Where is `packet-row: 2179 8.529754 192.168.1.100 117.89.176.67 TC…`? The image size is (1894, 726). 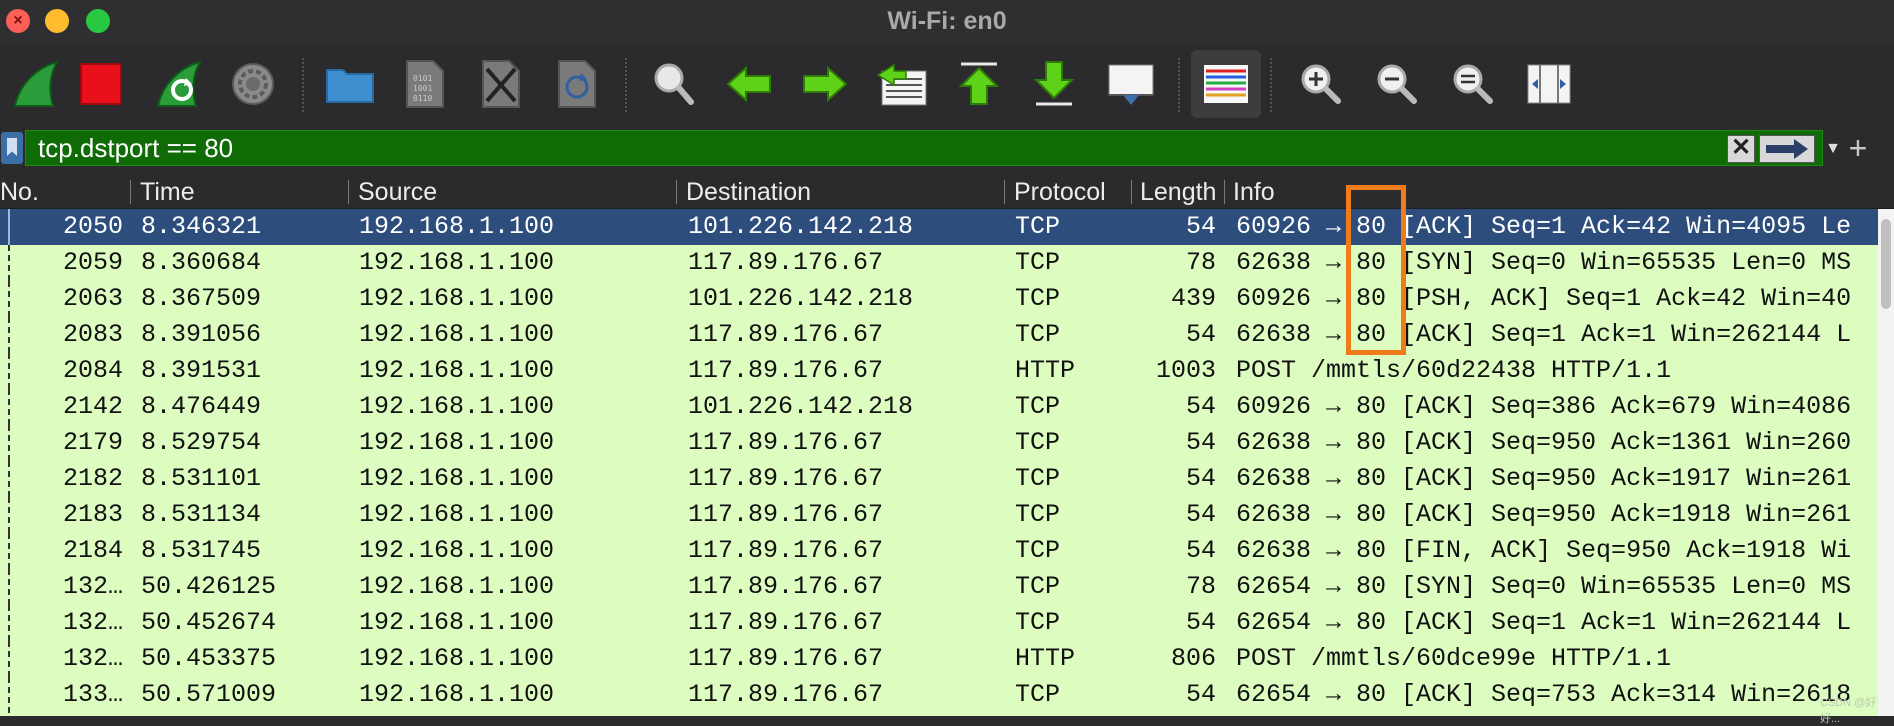 packet-row: 2179 8.529754 192.168.1.100 117.89.176.67 TC… is located at coordinates (939, 443).